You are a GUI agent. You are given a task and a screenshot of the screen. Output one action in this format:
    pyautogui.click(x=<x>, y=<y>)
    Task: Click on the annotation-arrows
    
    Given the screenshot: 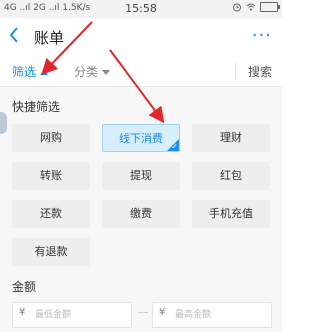 What is the action you would take?
    pyautogui.click(x=103, y=72)
    